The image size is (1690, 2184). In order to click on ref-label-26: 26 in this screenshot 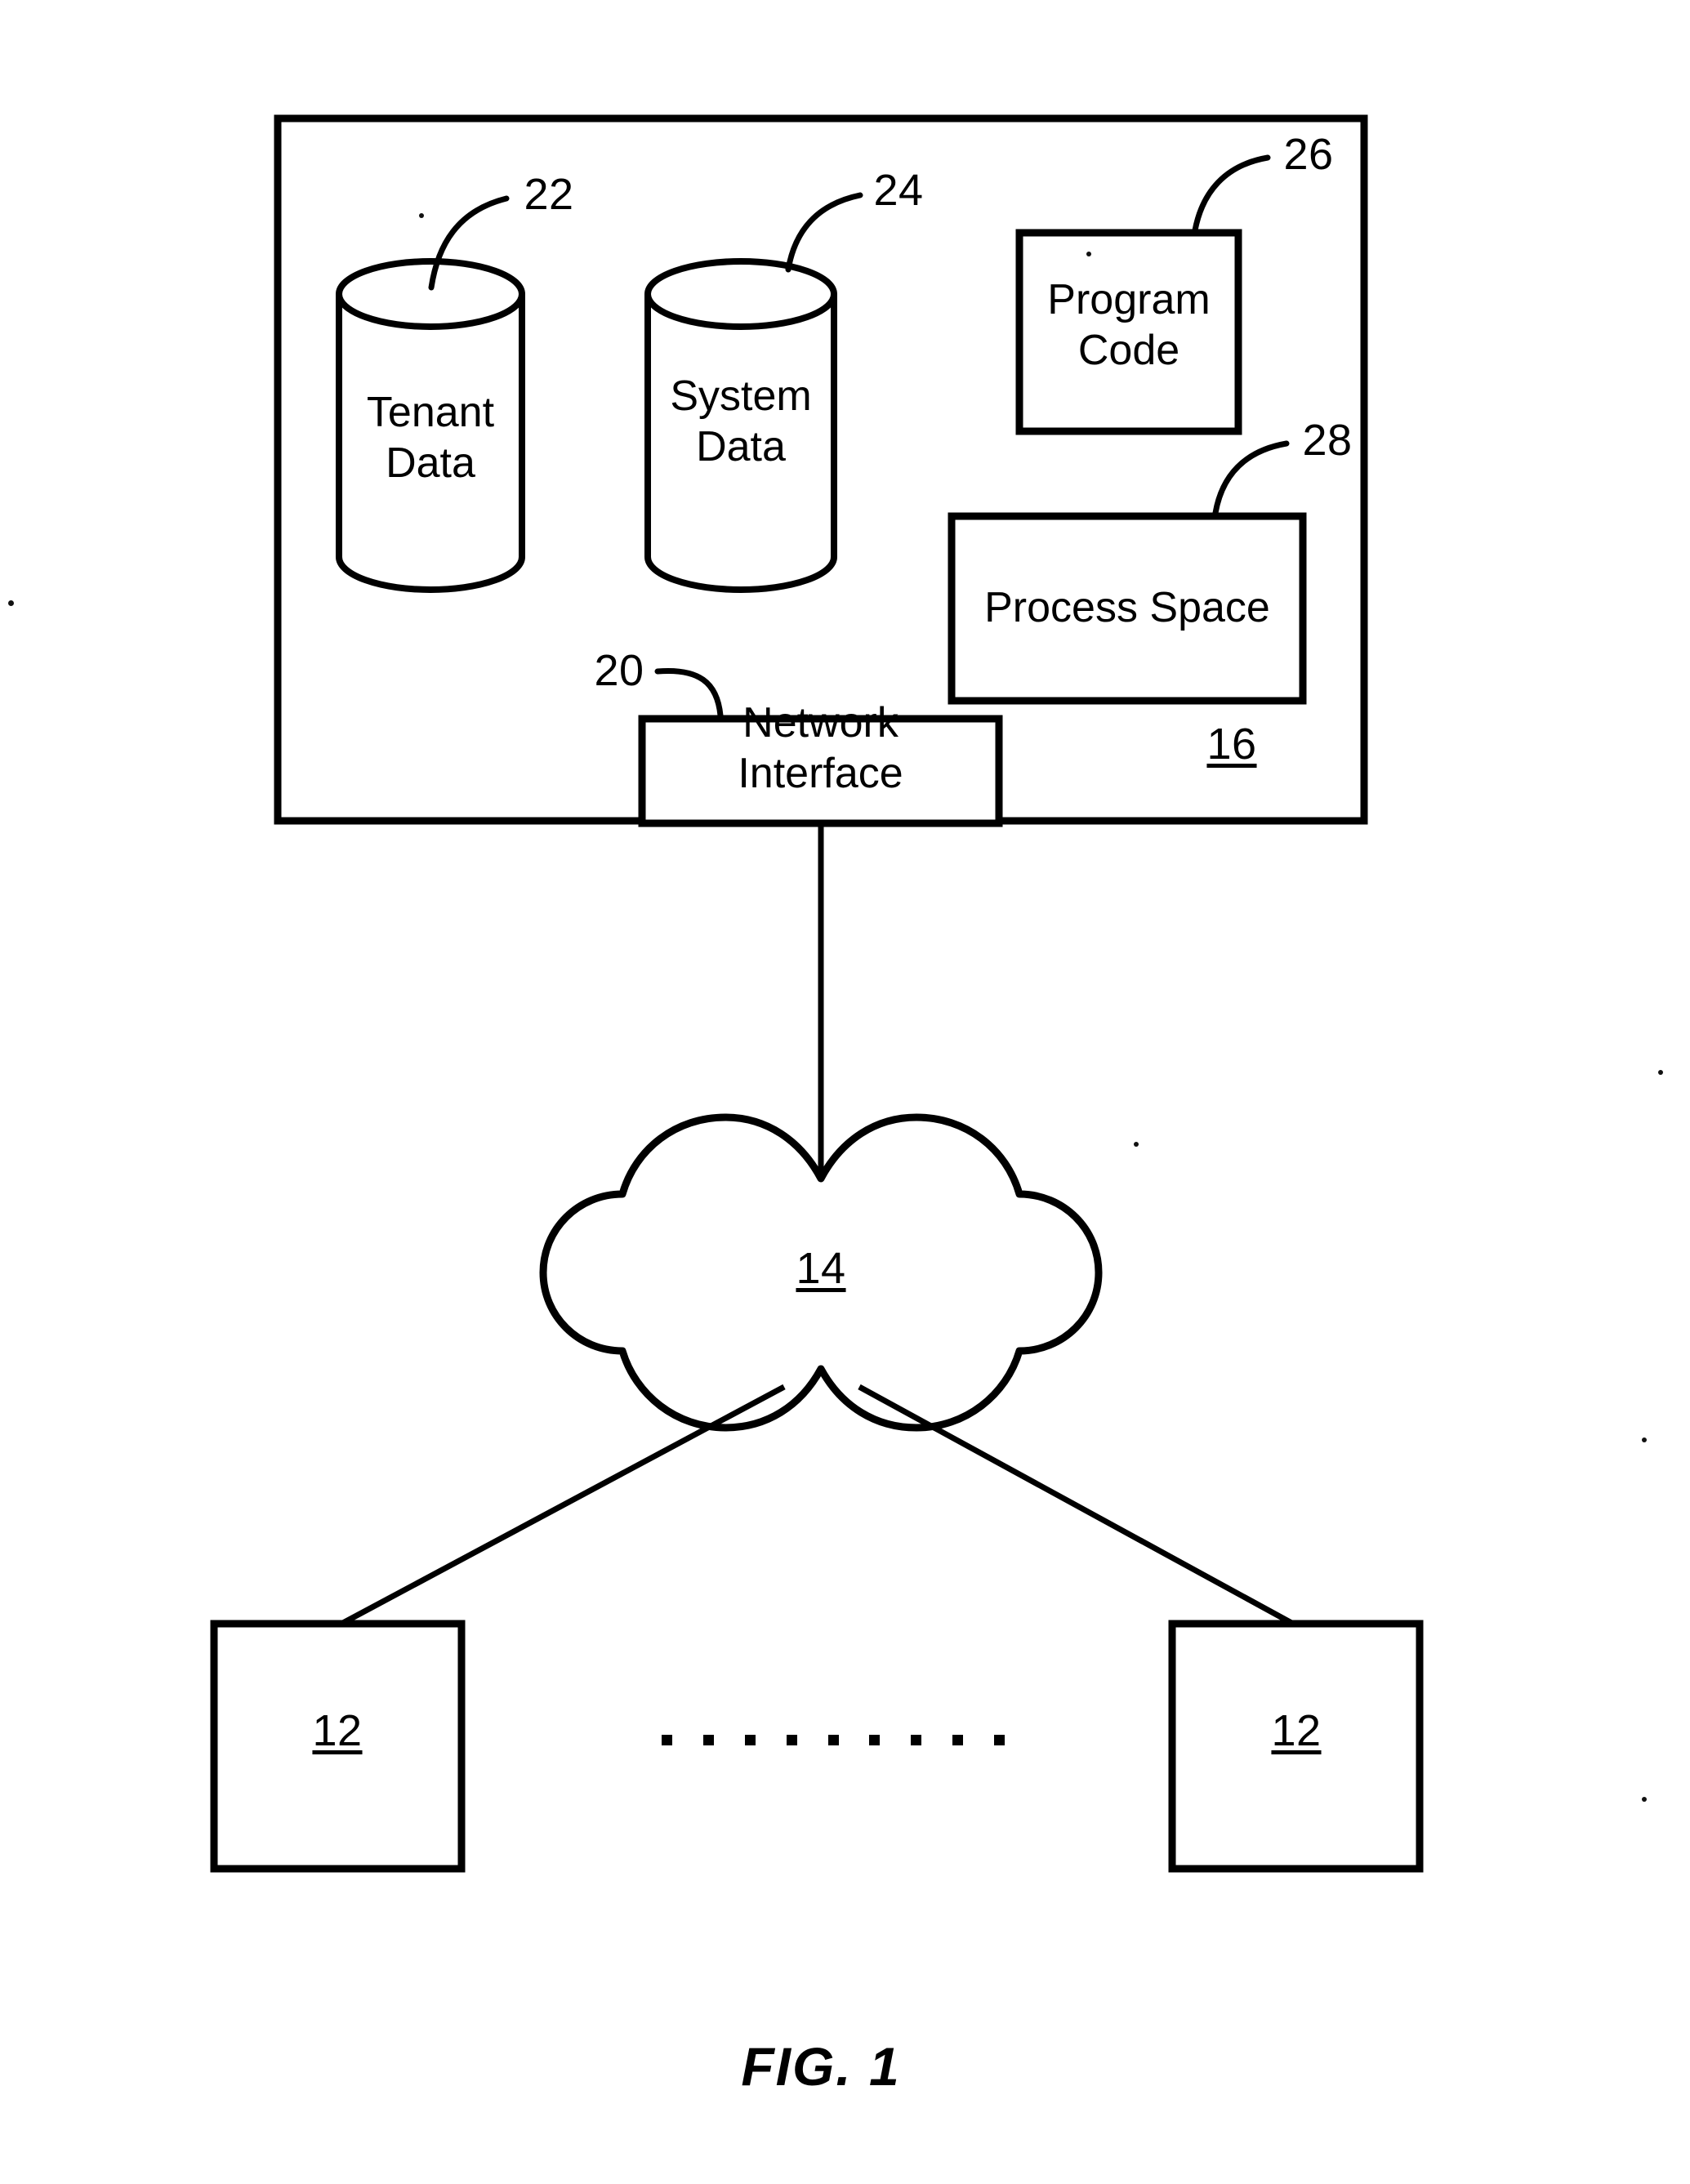, I will do `click(1309, 154)`.